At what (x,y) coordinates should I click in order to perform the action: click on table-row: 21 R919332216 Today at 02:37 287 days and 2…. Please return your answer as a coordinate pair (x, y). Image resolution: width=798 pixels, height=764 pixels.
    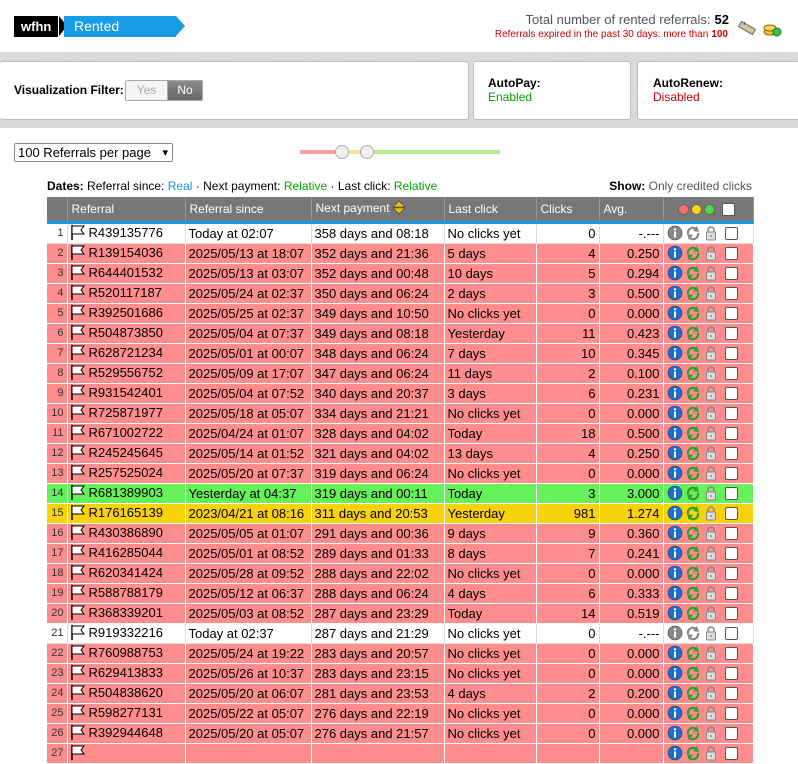
    Looking at the image, I should click on (400, 633).